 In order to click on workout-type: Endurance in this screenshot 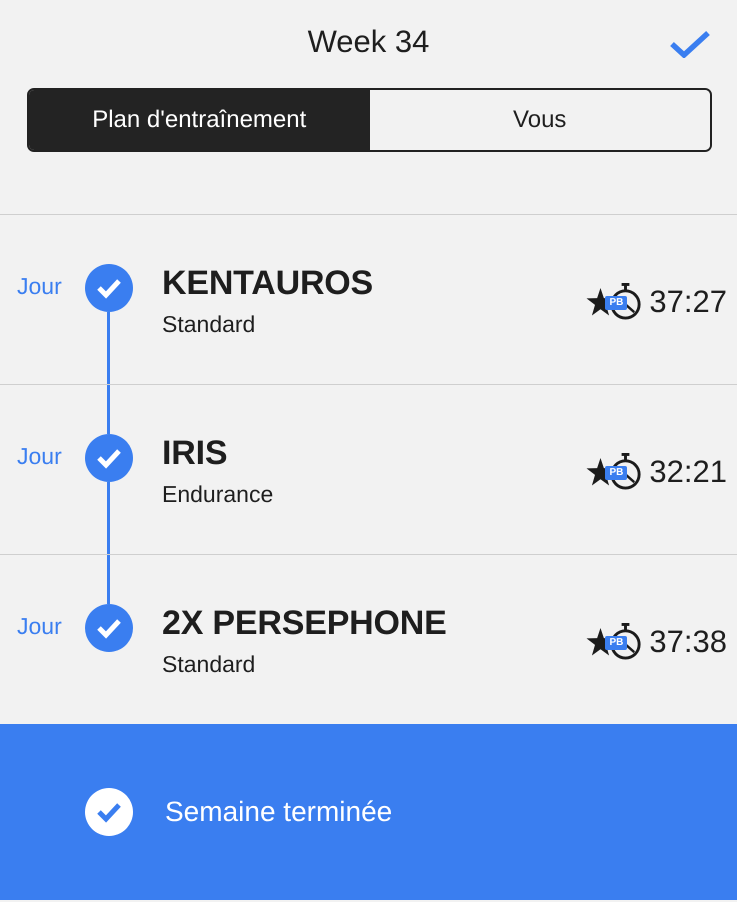, I will do `click(218, 494)`.